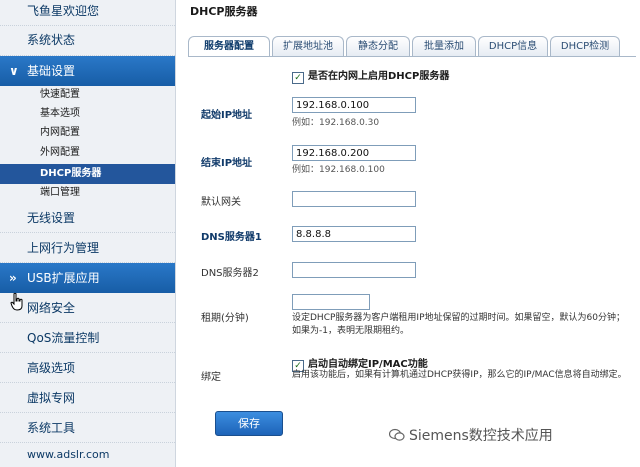  I want to click on save-button: 保存, so click(249, 423).